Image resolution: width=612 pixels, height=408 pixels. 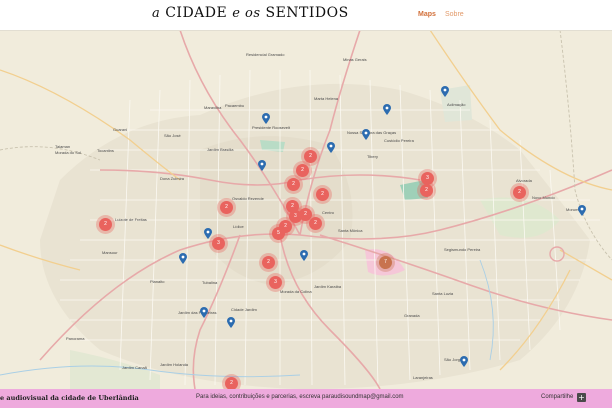 What do you see at coordinates (213, 107) in the screenshot?
I see `label-neighborhood: Maravilha` at bounding box center [213, 107].